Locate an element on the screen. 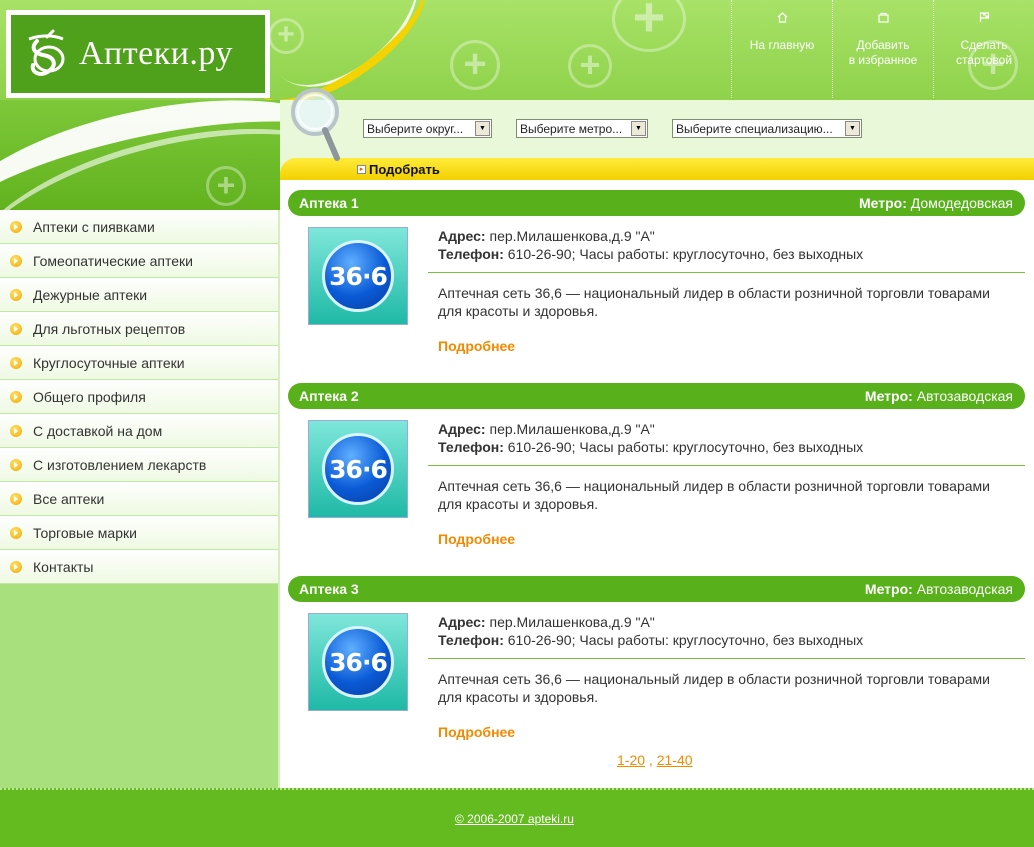 Image resolution: width=1034 pixels, height=847 pixels. snake-bowl-icon is located at coordinates (48, 54).